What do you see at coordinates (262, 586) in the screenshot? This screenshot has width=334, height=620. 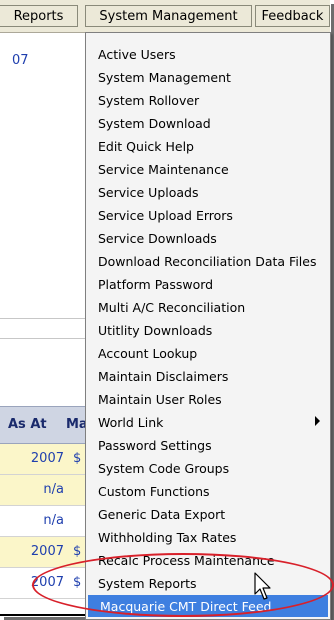 I see `mouse-cursor-icon` at bounding box center [262, 586].